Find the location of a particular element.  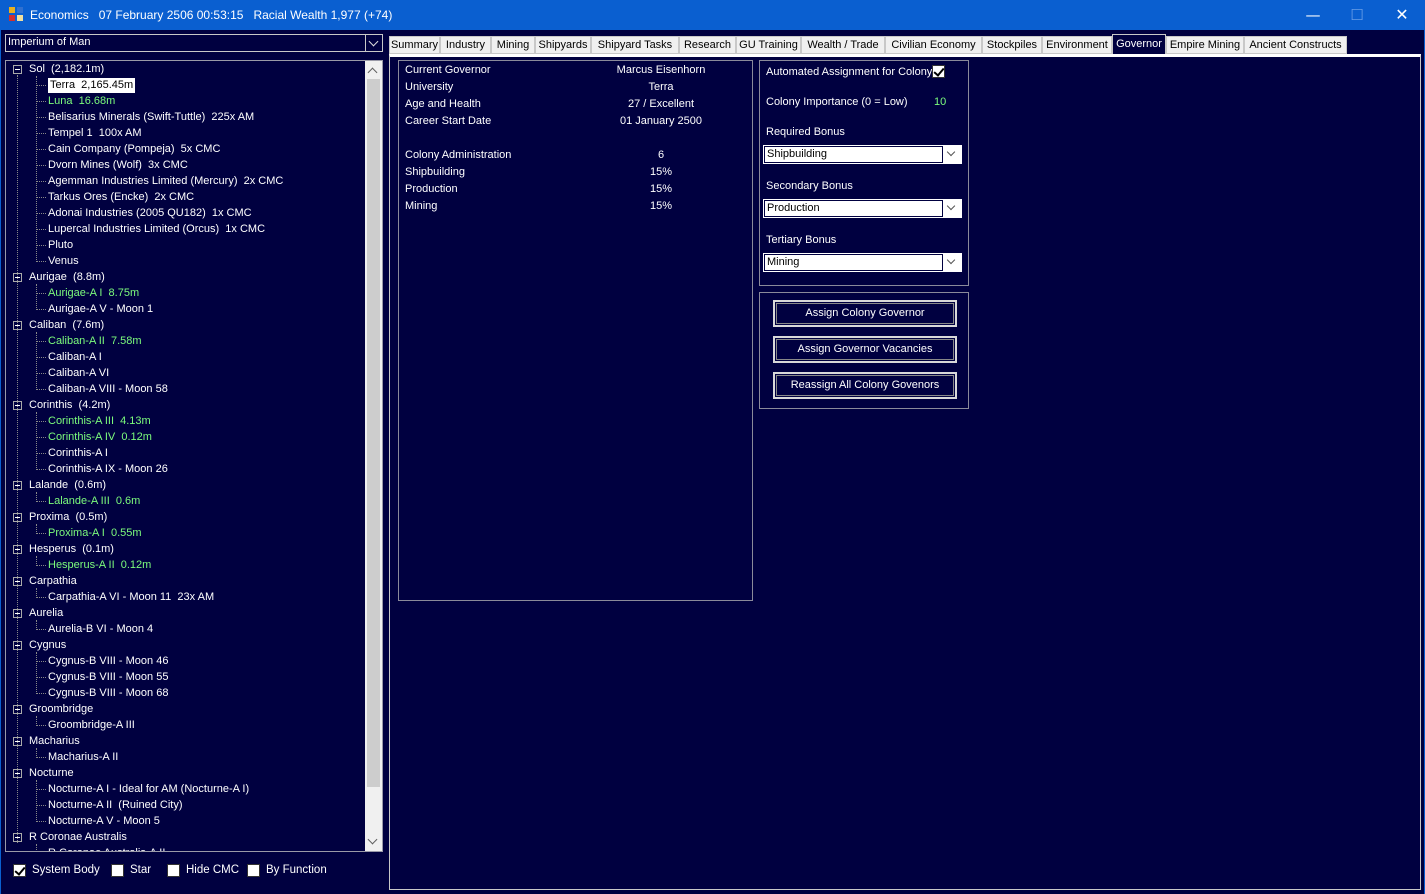

scroll-down-icon is located at coordinates (372, 839).